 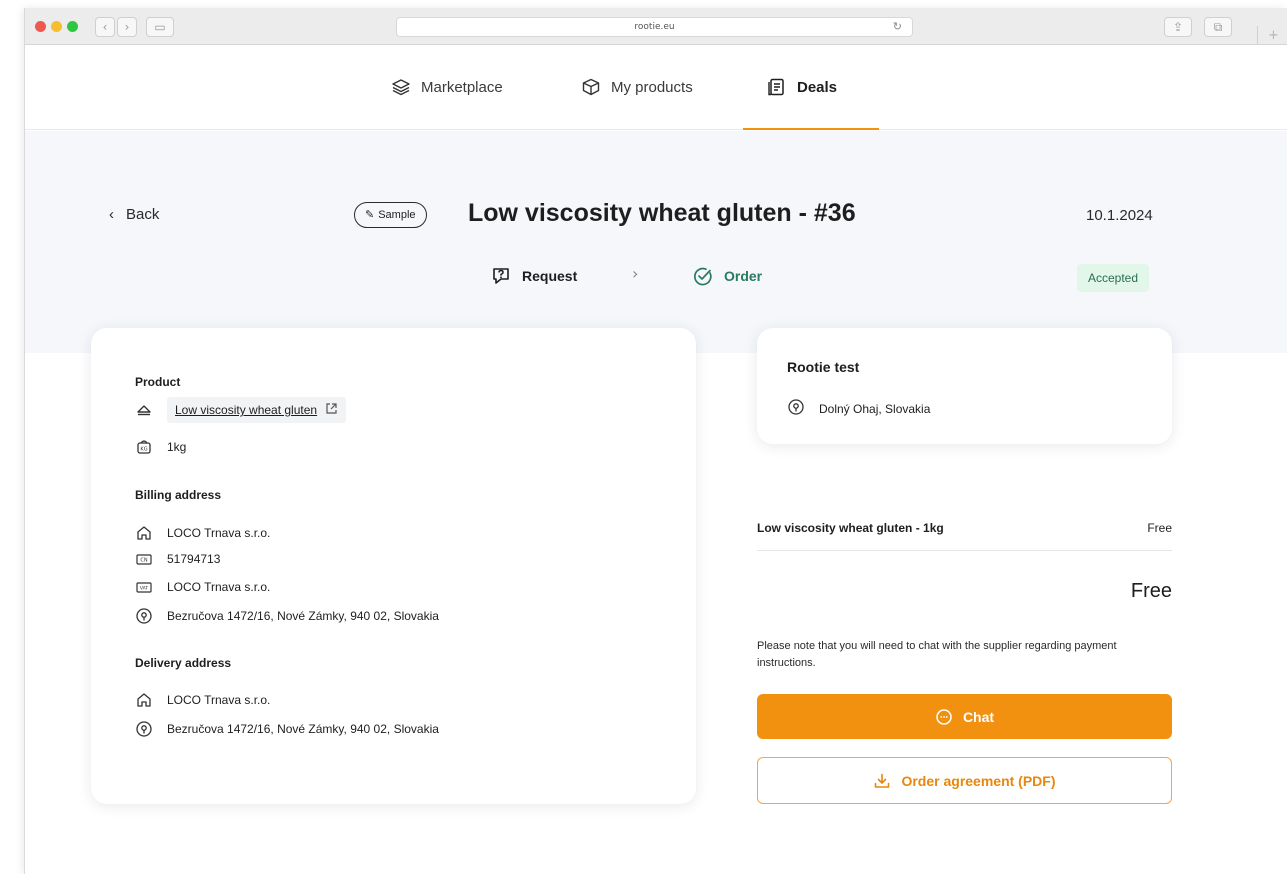 I want to click on download-icon, so click(x=882, y=780).